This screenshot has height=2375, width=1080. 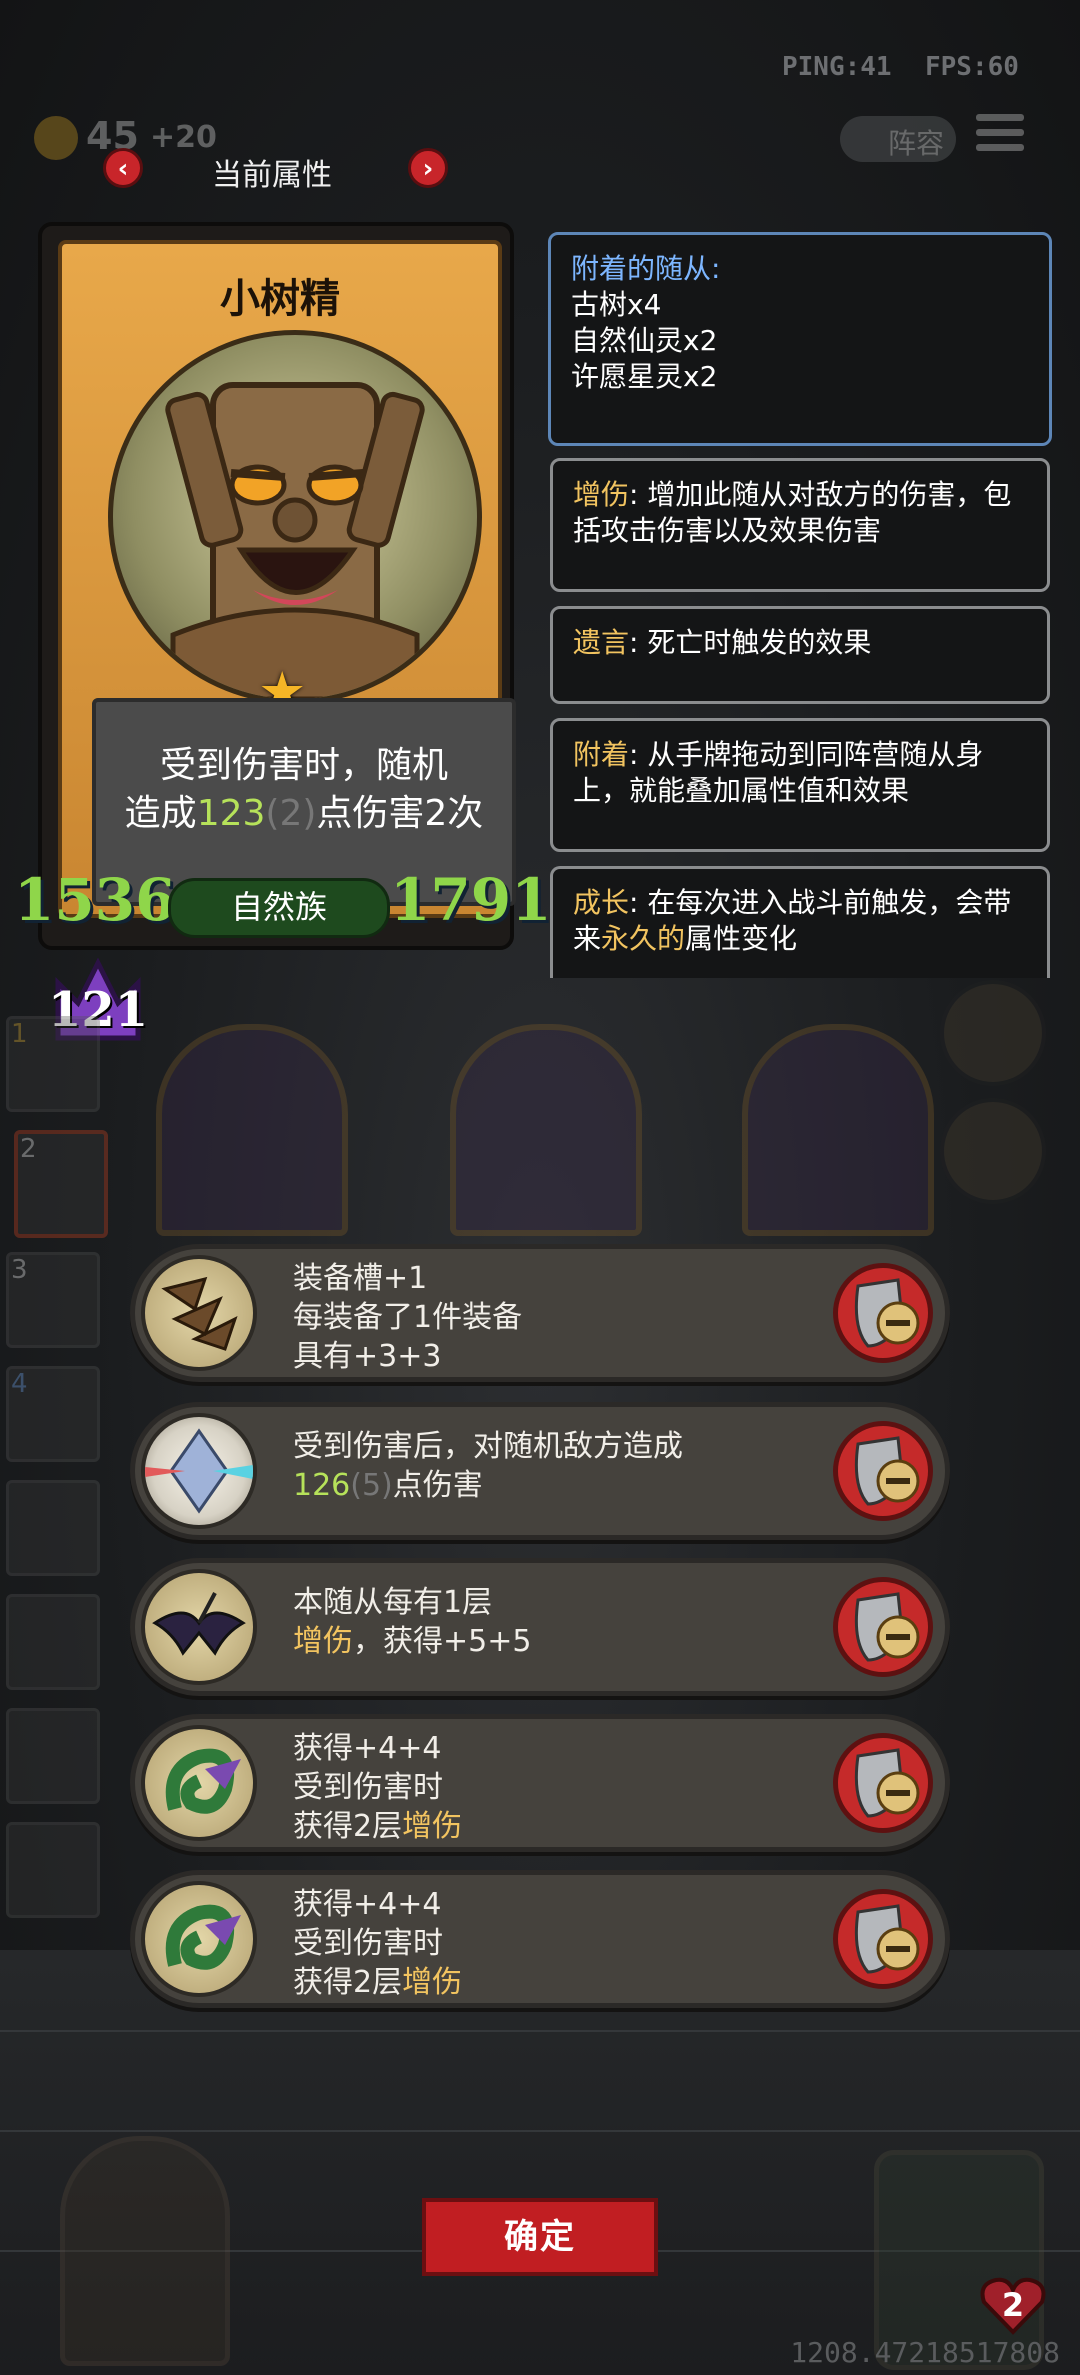 I want to click on effect-damage-value: 126, so click(x=322, y=1485).